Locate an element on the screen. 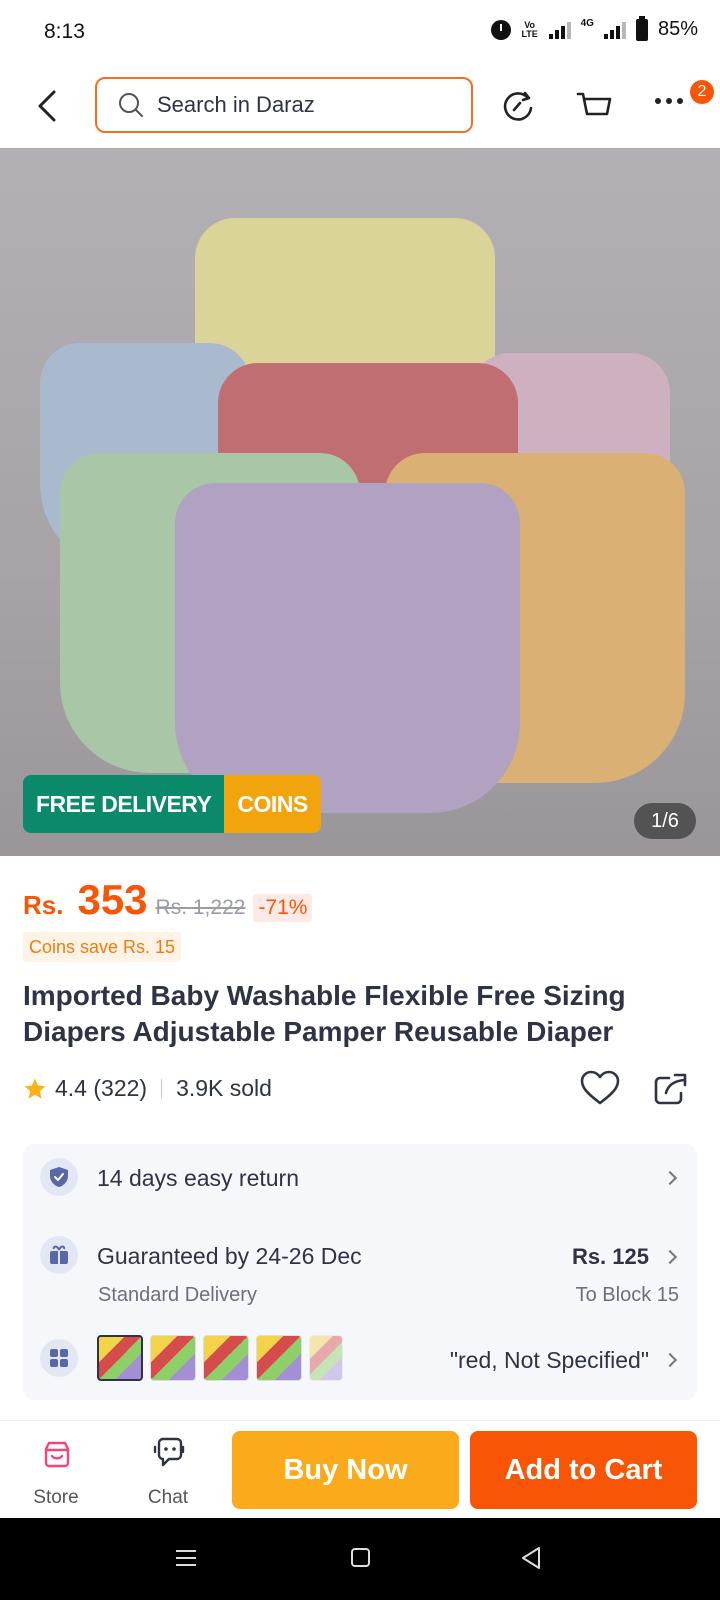  status-time: 8:13 is located at coordinates (64, 31).